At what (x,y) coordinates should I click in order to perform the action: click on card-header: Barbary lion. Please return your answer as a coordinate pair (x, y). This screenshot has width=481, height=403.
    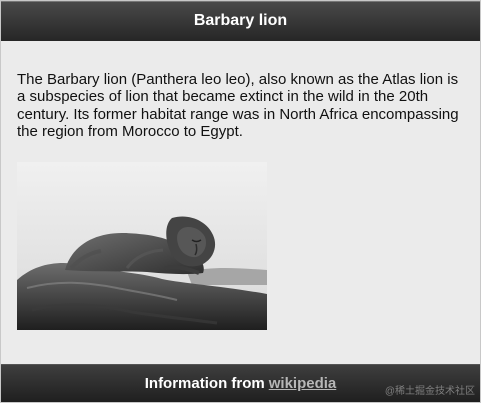
    Looking at the image, I should click on (240, 21).